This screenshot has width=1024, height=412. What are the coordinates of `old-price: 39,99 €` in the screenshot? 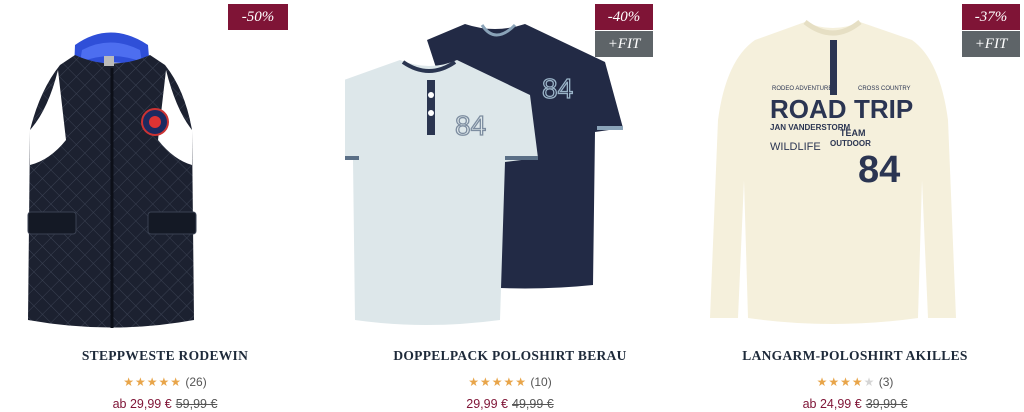 It's located at (886, 404).